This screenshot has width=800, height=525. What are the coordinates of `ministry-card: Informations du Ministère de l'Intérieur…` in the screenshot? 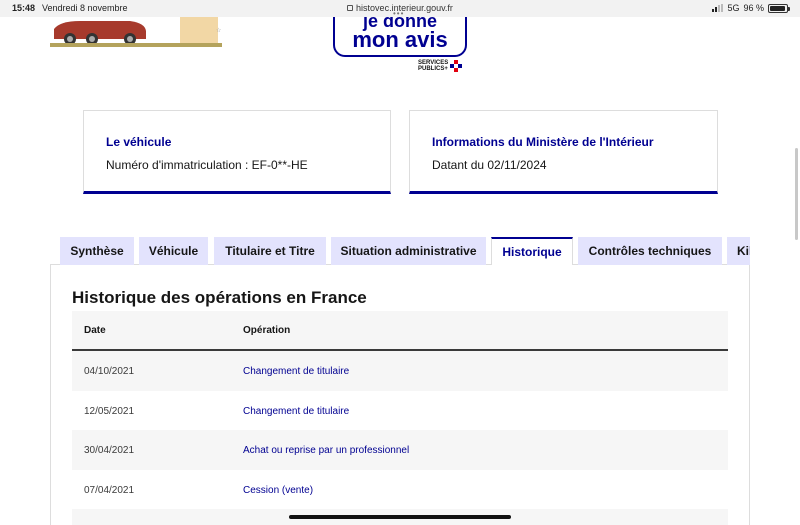 It's located at (563, 152).